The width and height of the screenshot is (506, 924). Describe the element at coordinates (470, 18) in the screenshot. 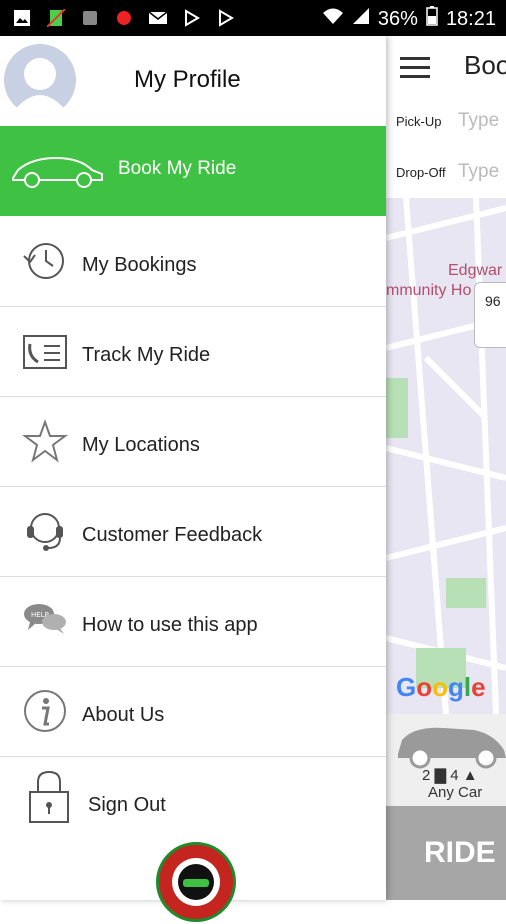

I see `clock: 18:21` at that location.